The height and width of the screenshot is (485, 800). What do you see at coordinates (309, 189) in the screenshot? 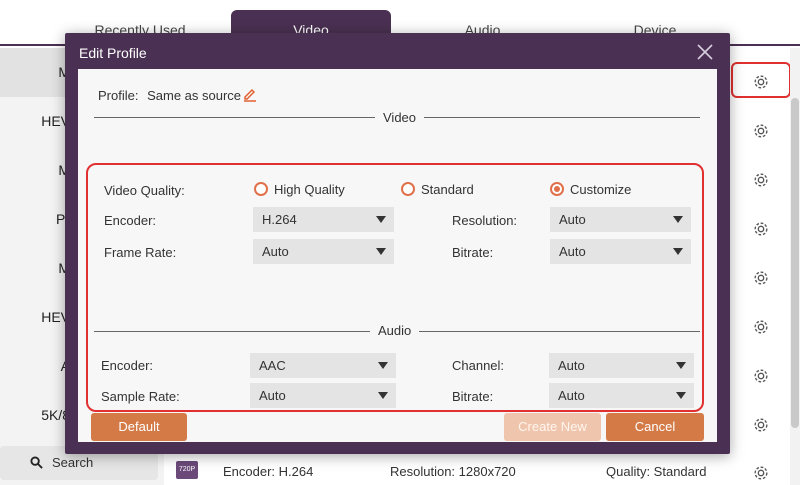
I see `radio-label: High Quality` at bounding box center [309, 189].